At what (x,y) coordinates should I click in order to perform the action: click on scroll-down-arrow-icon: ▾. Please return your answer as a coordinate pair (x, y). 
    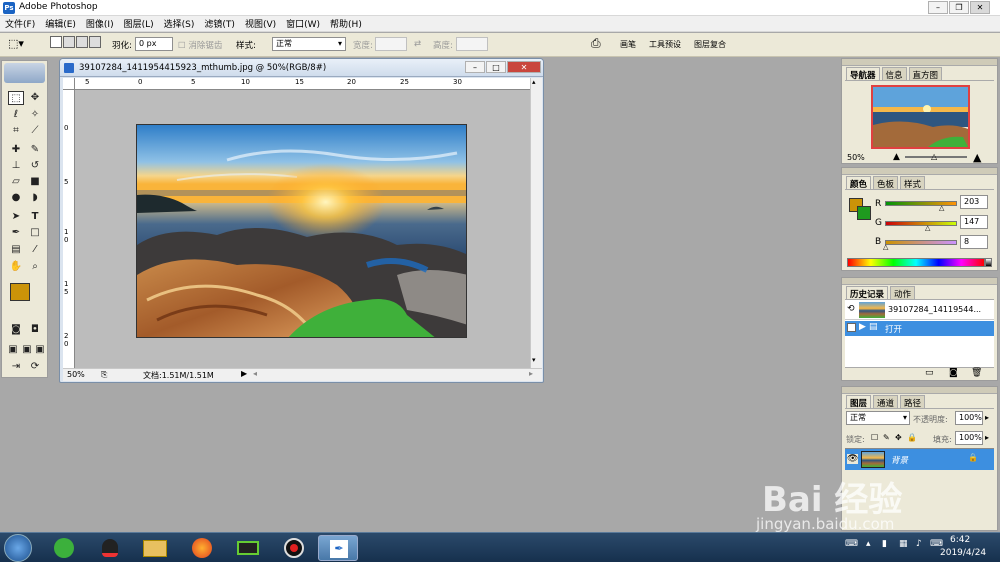
    Looking at the image, I should click on (534, 360).